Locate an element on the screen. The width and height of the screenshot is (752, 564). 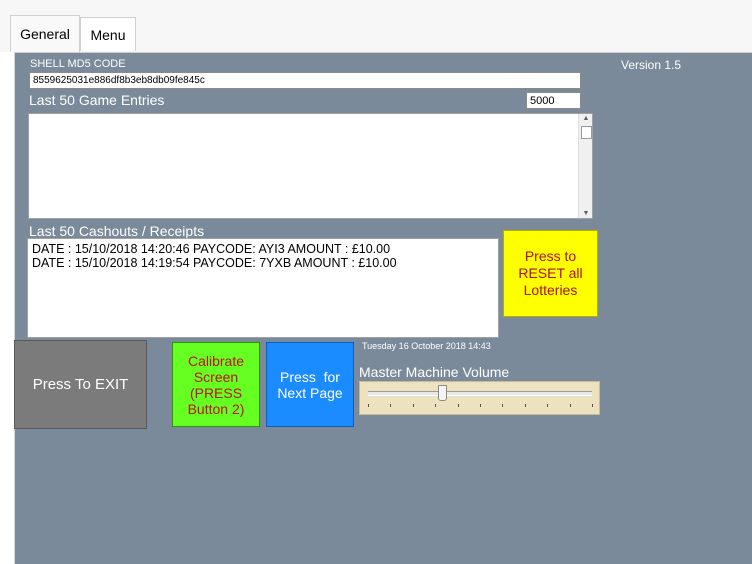
next-page-button: Press for Next Page is located at coordinates (310, 384).